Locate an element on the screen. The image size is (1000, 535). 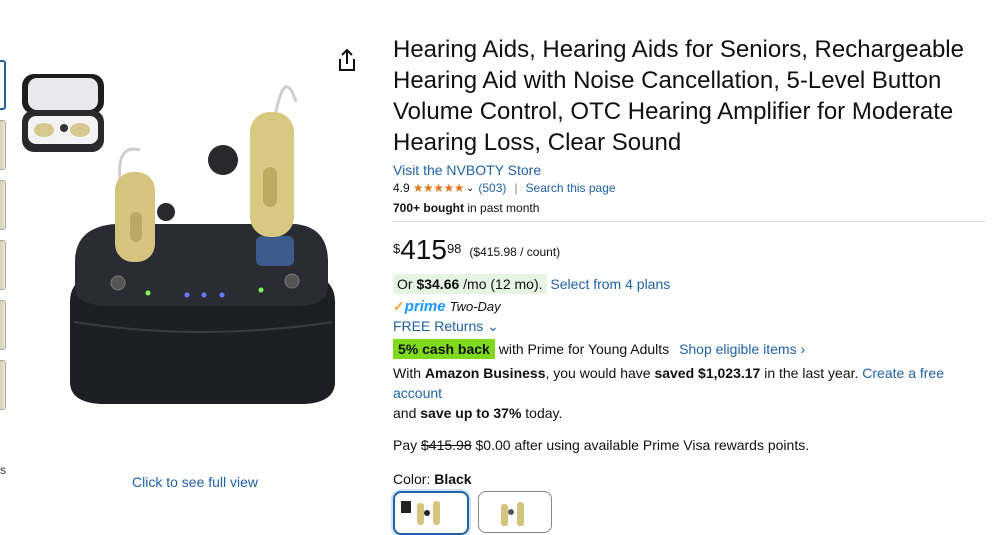
share-icon is located at coordinates (347, 59).